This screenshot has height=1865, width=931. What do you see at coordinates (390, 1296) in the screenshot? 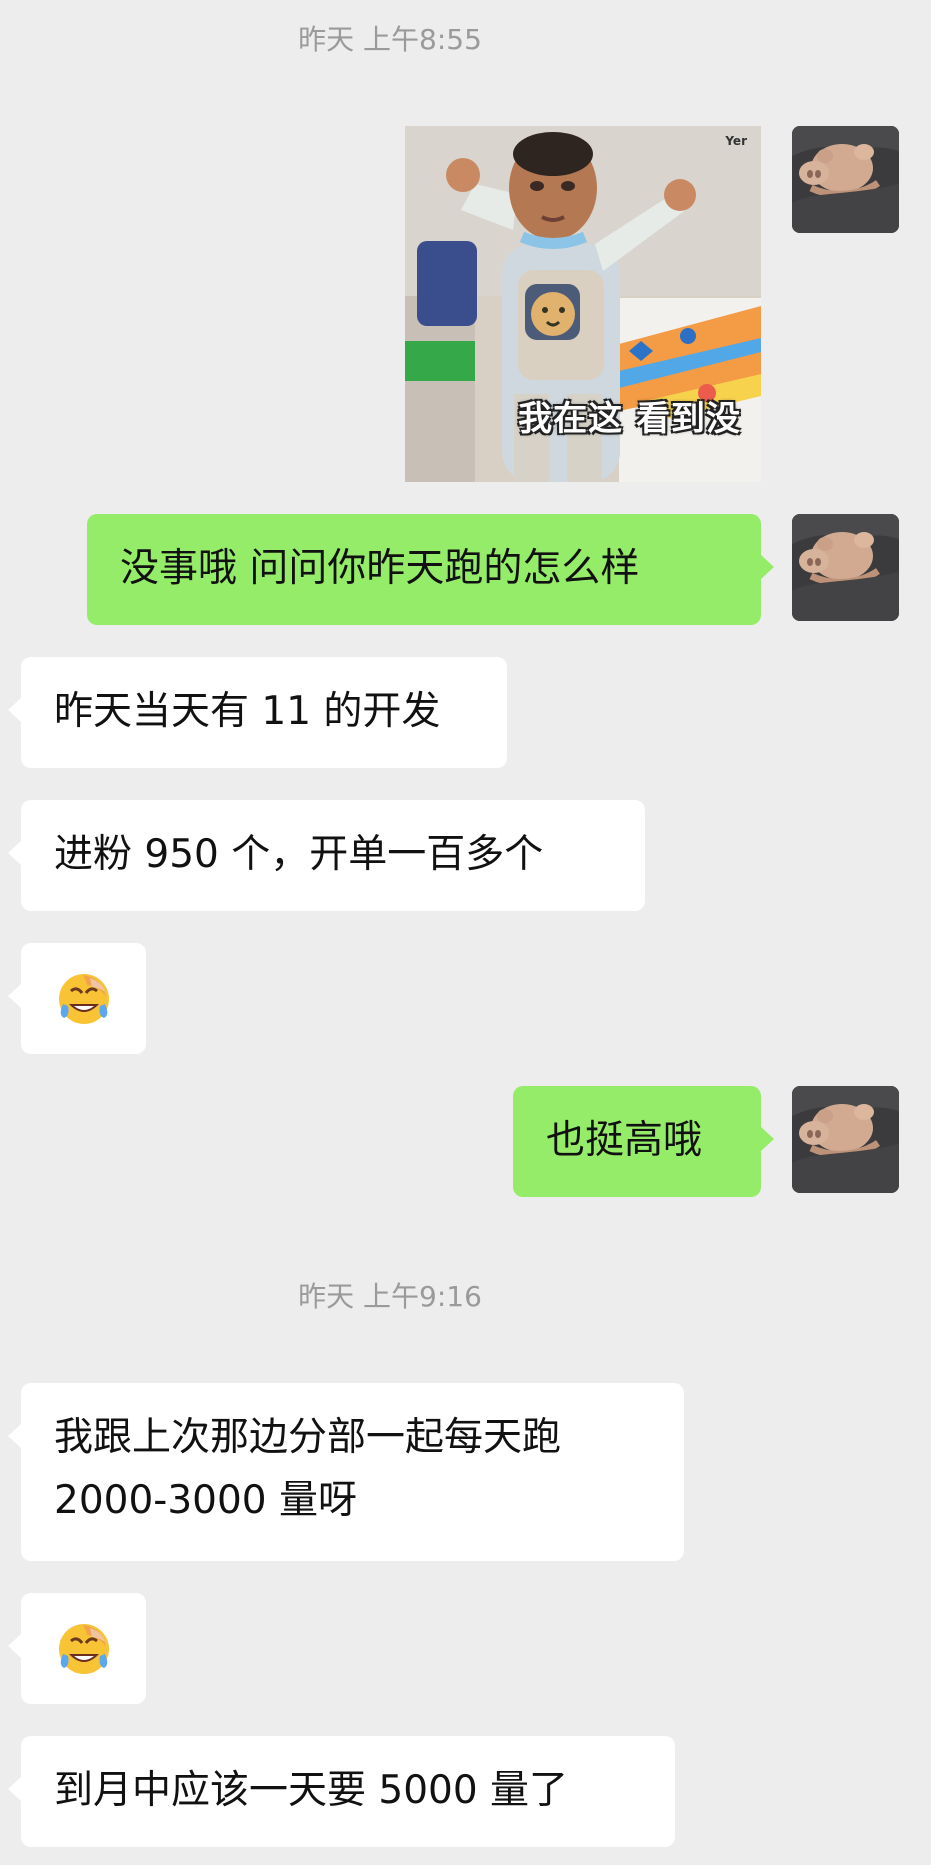
I see `timestamp-916: 昨天 上午9:16` at bounding box center [390, 1296].